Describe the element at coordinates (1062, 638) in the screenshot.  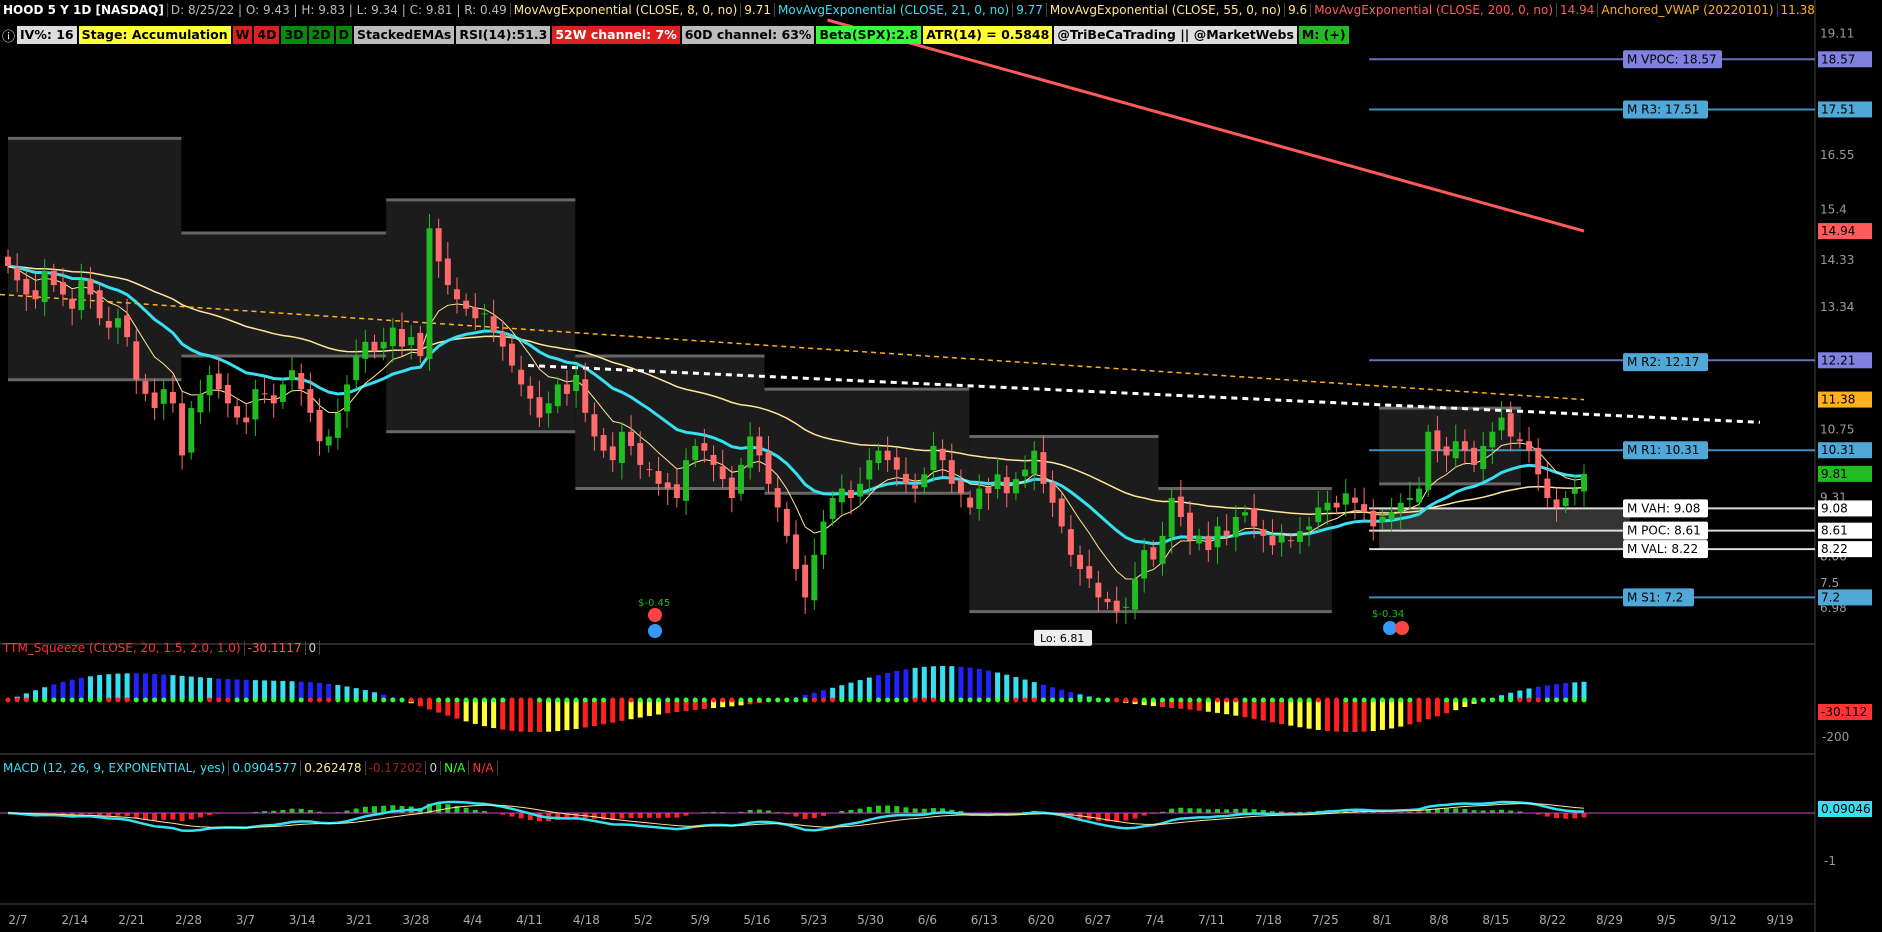
I see `low-label: Lo: 6.81` at that location.